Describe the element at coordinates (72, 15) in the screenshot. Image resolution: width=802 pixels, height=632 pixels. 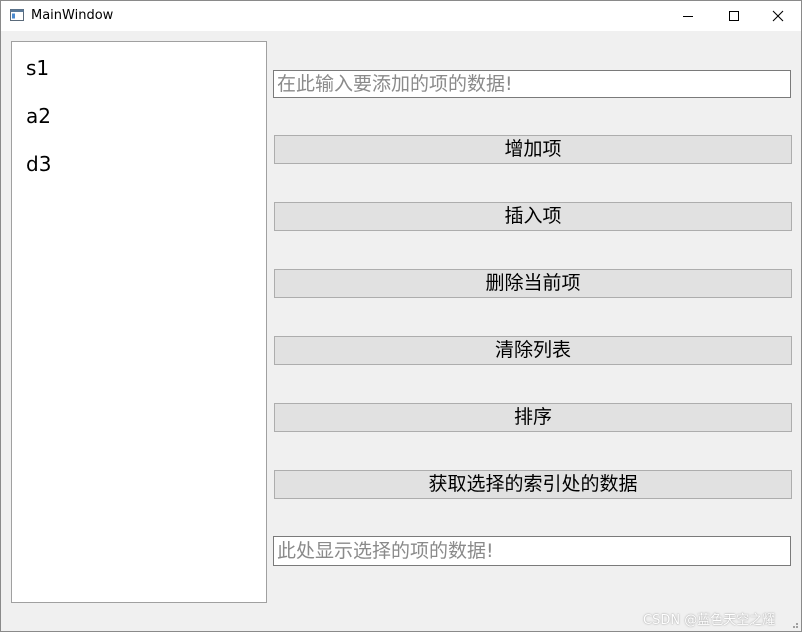
I see `window-title: MainWindow` at that location.